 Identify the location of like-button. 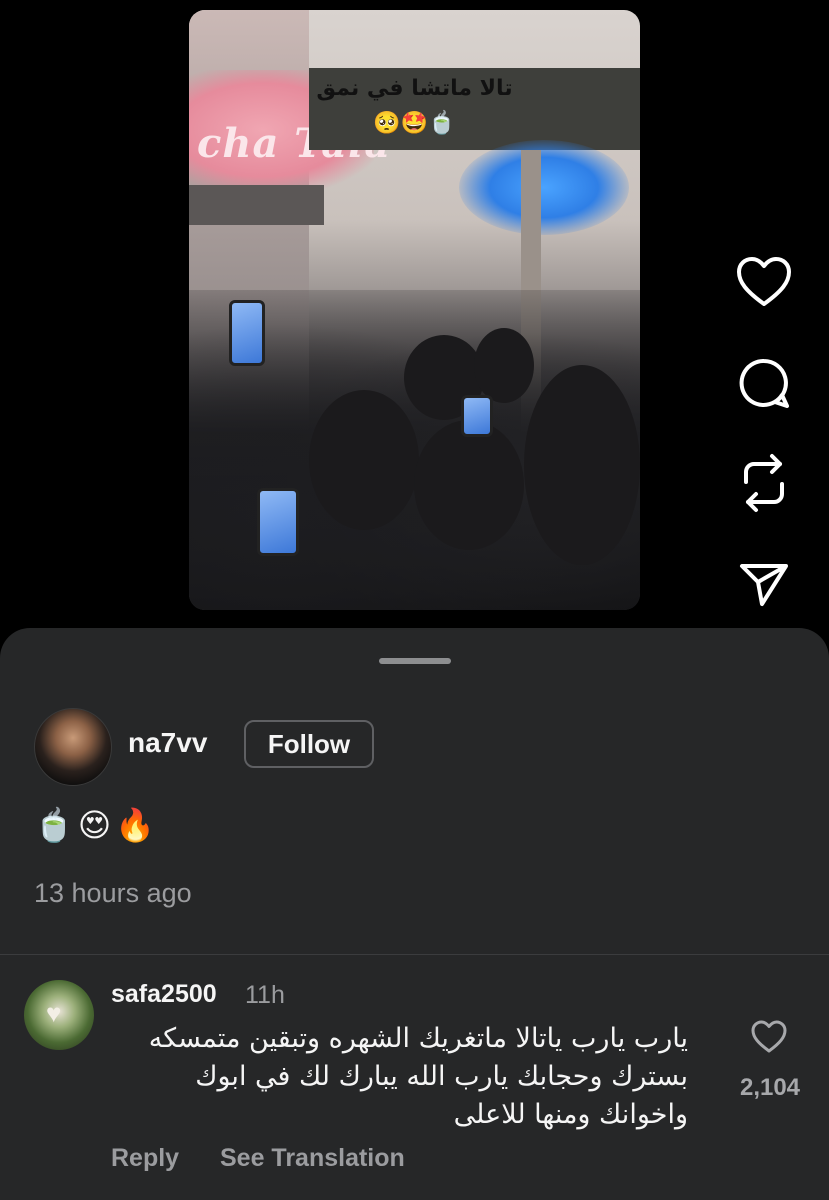
(764, 282).